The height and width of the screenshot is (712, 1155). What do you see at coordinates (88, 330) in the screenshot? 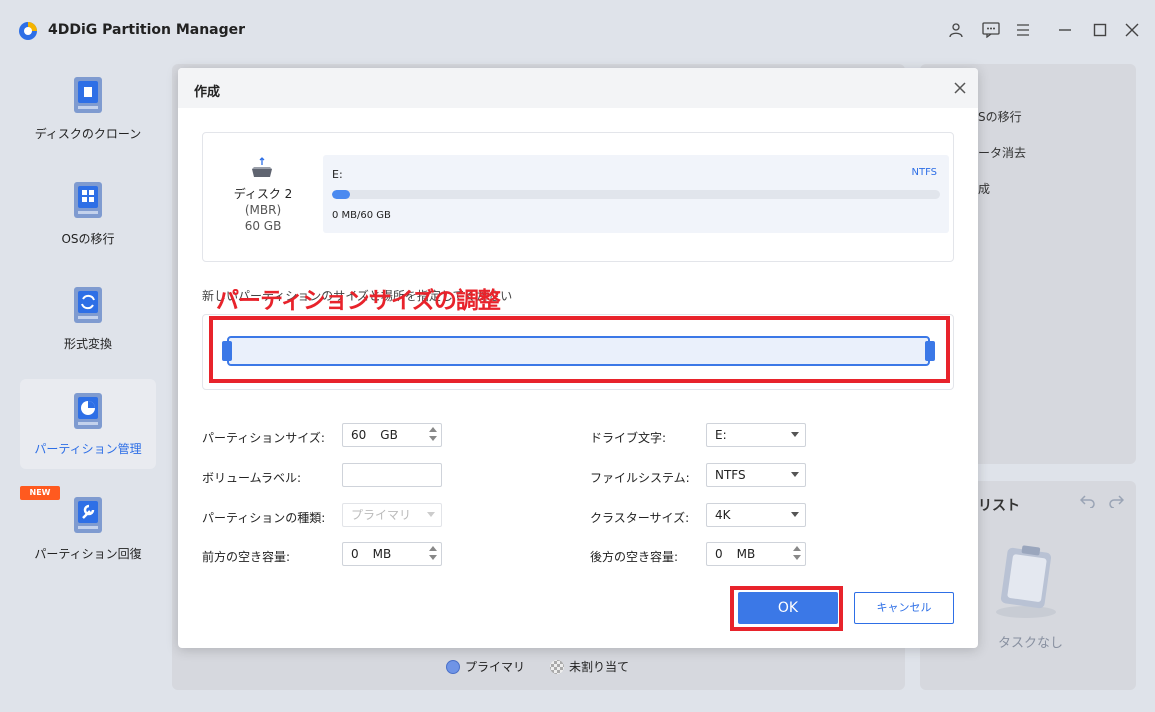
I see `sidebar-item-format-convert: 形式変換` at bounding box center [88, 330].